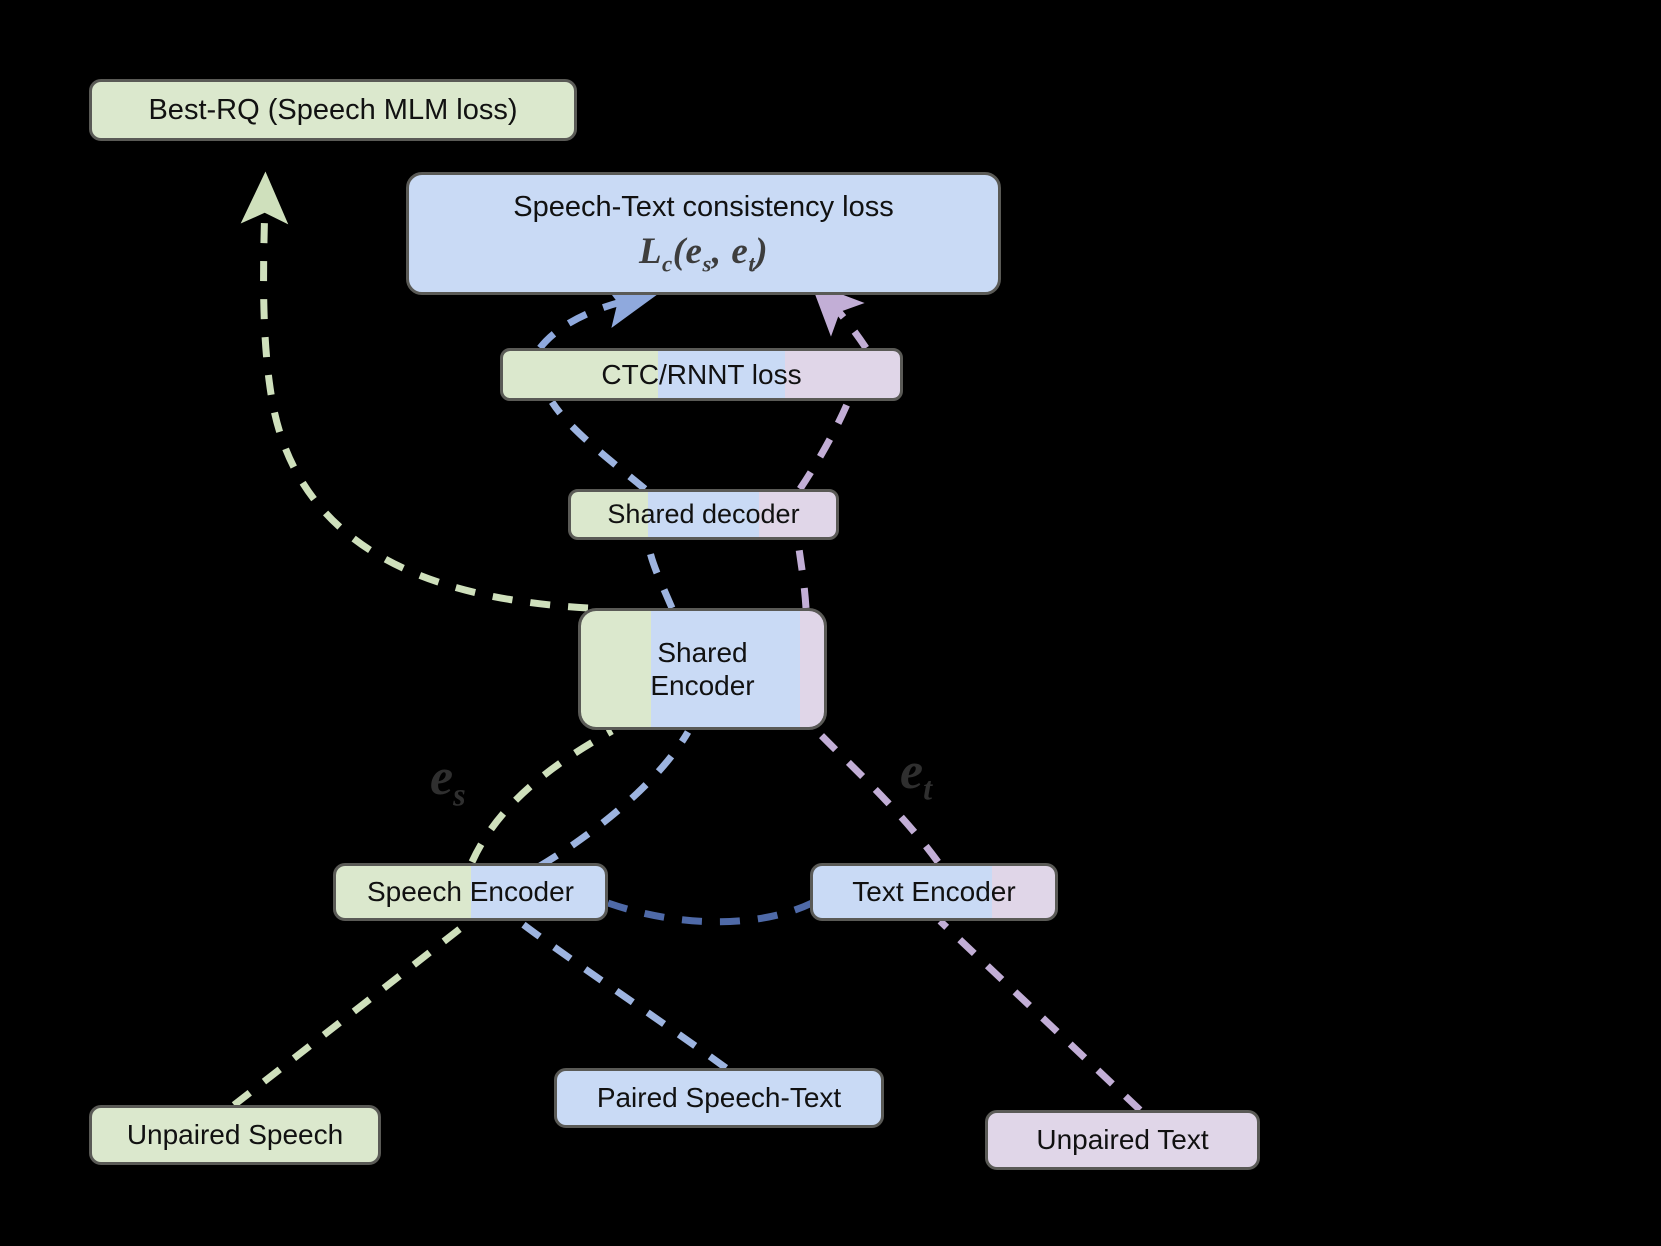  I want to click on annotation-speech-embedding: es, so click(448, 781).